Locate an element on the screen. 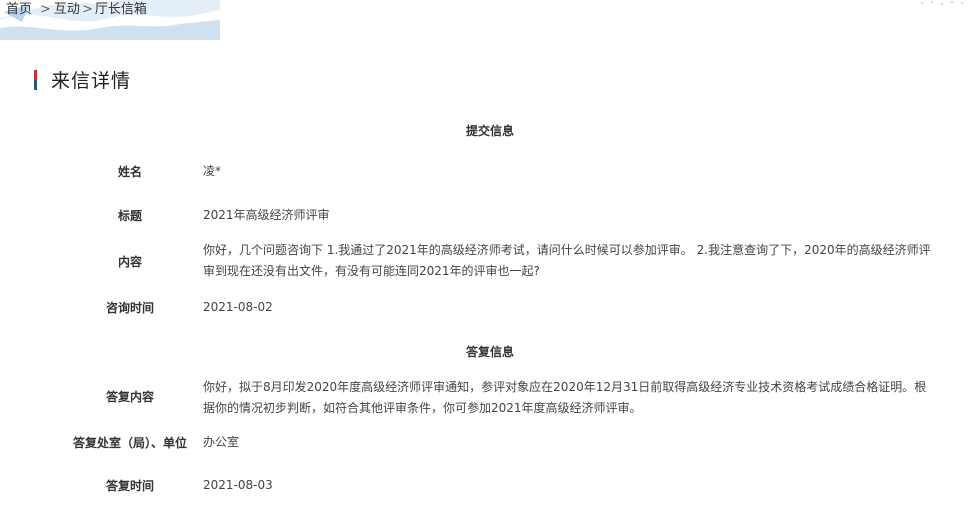 This screenshot has width=972, height=525. breadcrumb: 首页 > 互动 > 厅长信箱 is located at coordinates (76, 10).